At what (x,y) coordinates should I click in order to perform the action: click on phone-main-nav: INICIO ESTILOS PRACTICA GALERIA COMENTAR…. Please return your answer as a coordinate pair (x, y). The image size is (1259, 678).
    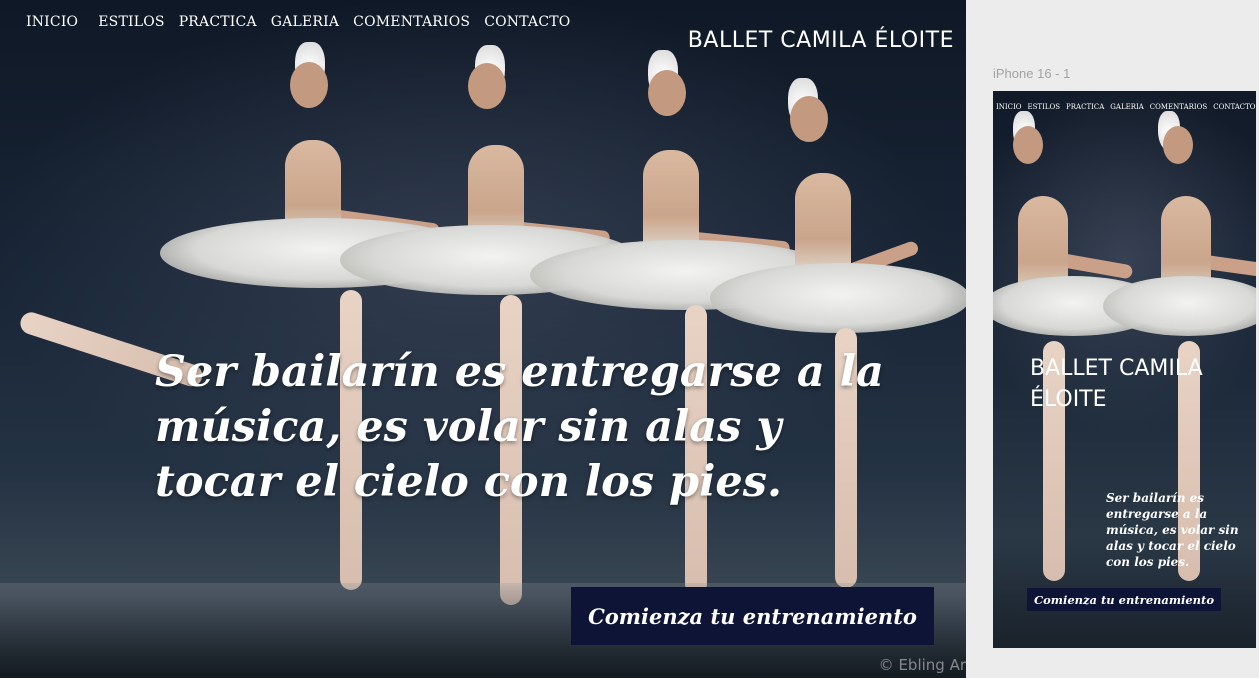
    Looking at the image, I should click on (1126, 107).